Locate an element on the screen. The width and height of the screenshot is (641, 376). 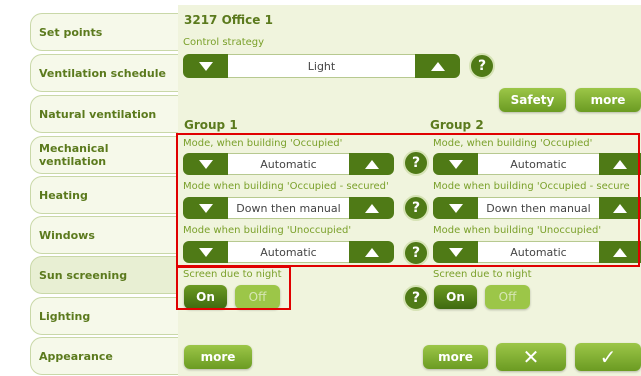
group2-occupied-value: Automatic is located at coordinates (538, 164).